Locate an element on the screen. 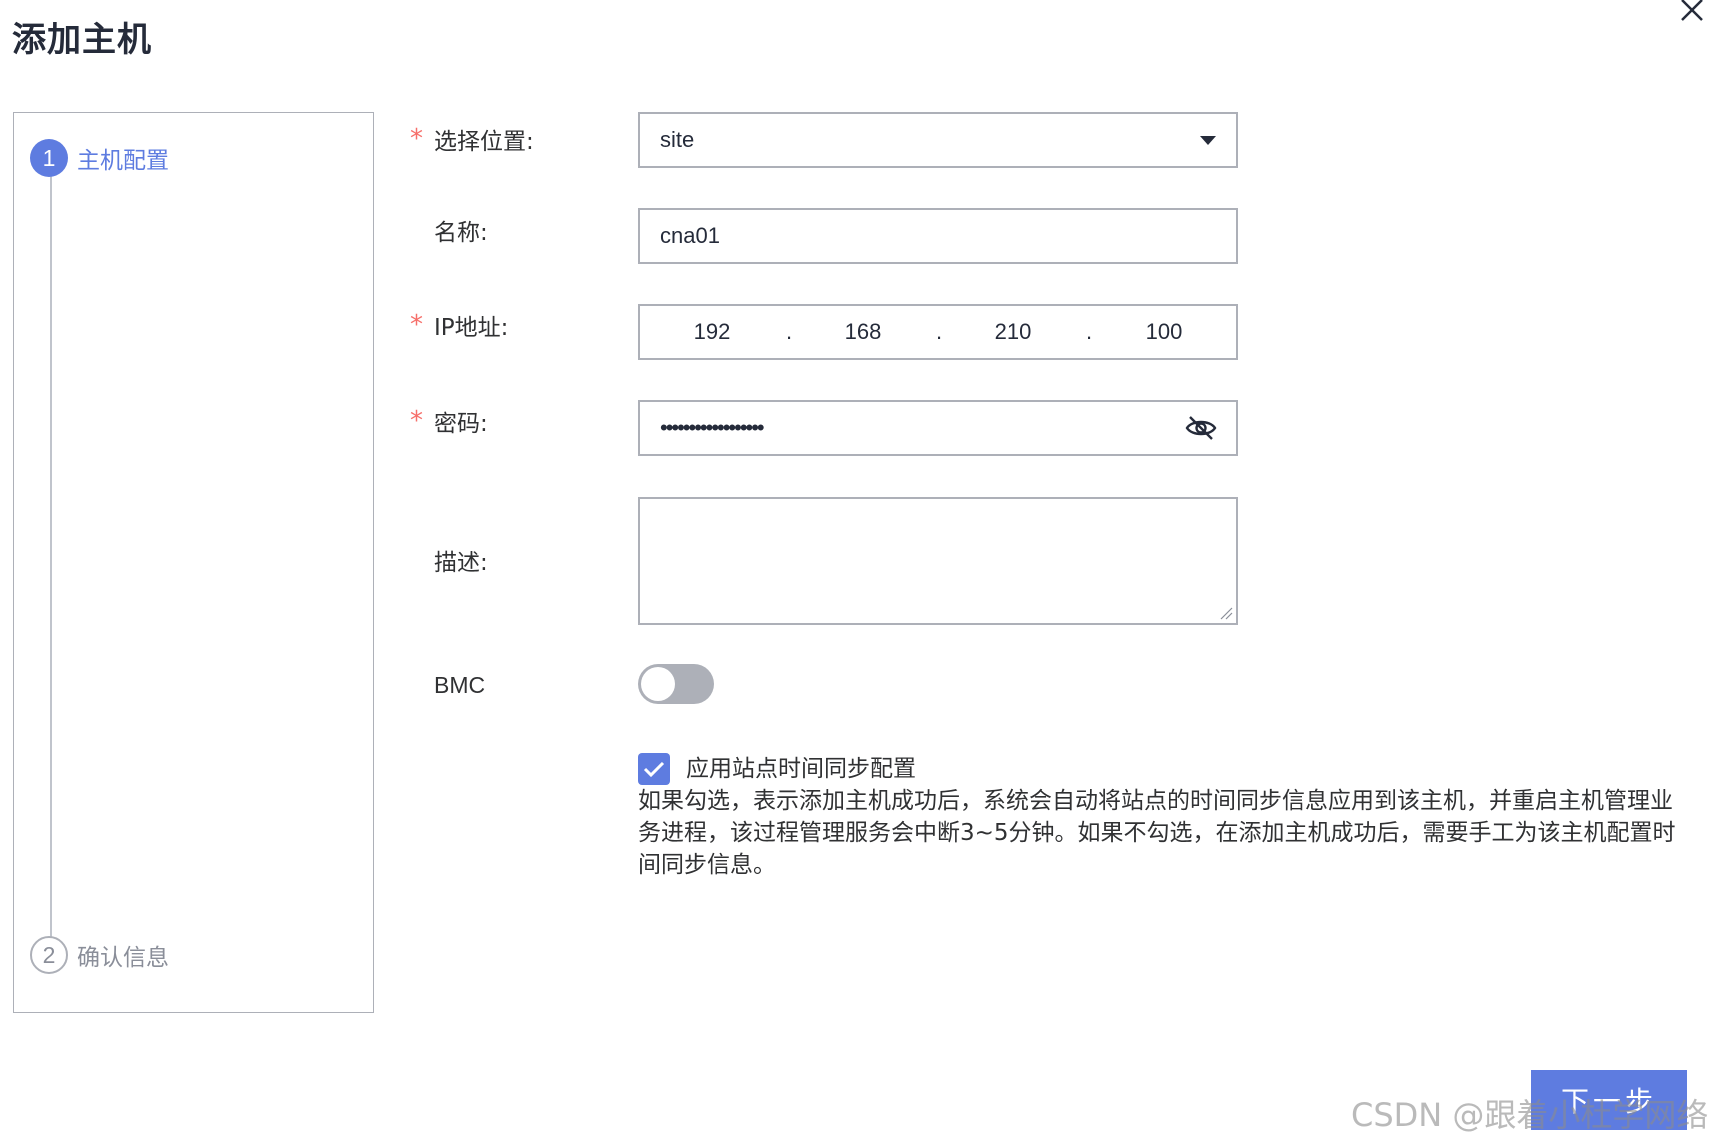 The width and height of the screenshot is (1712, 1141). ip-segment-3: 210 is located at coordinates (1013, 332).